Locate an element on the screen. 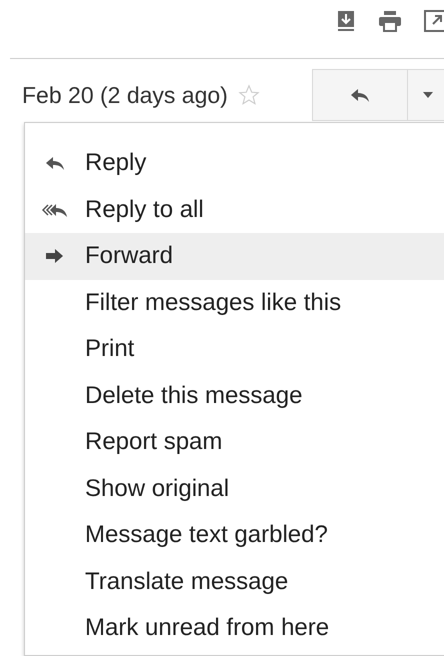 This screenshot has height=656, width=444. reply-all-icon is located at coordinates (55, 210).